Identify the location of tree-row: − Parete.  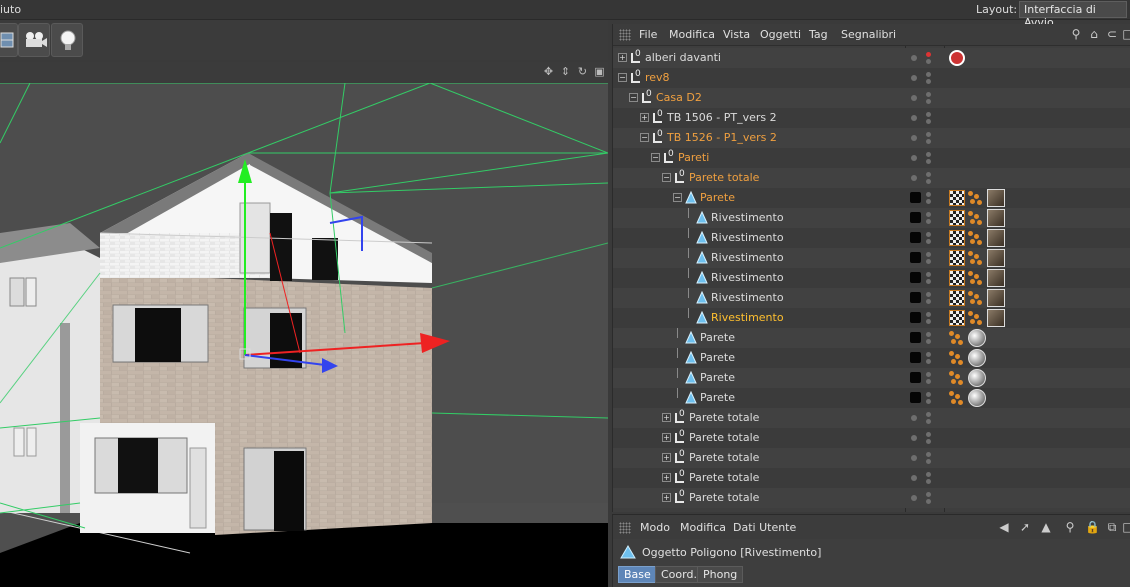
(871, 198).